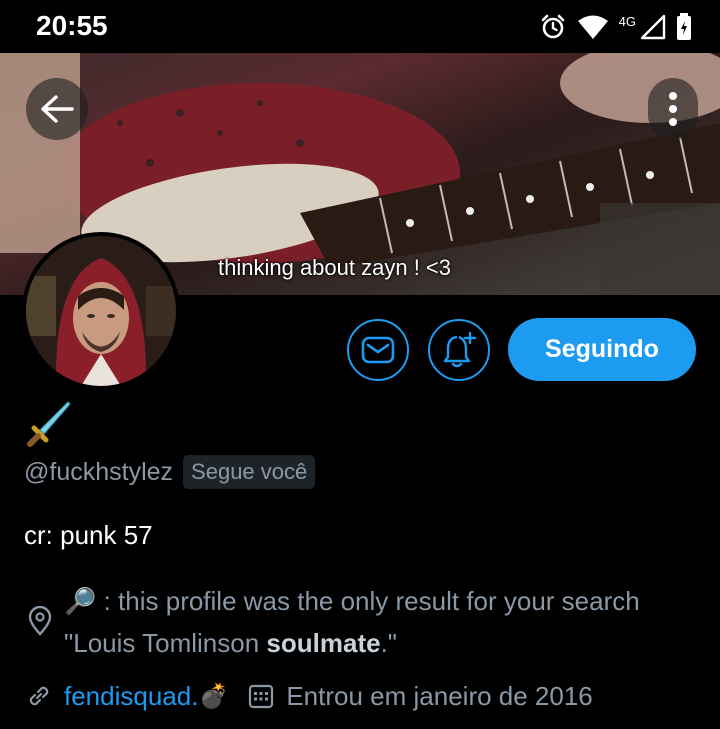 The height and width of the screenshot is (729, 720). What do you see at coordinates (615, 27) in the screenshot?
I see `status-icons: 4G` at bounding box center [615, 27].